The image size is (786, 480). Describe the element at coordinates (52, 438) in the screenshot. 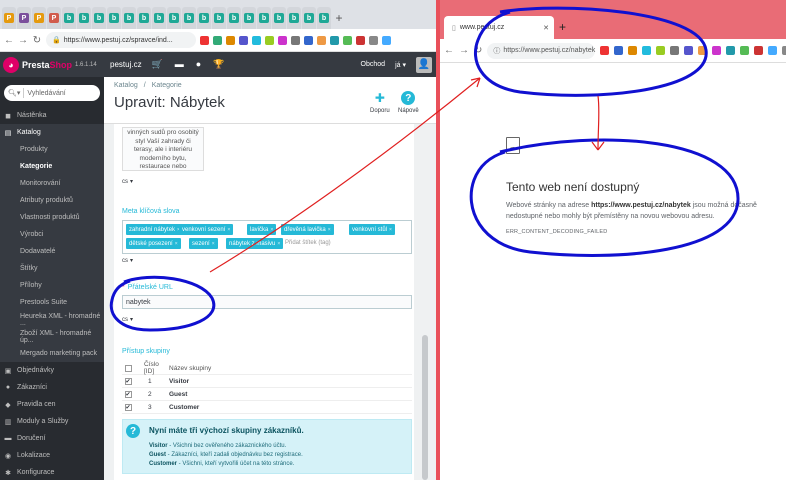

I see `sidebar-item: ▬ Doručení` at that location.